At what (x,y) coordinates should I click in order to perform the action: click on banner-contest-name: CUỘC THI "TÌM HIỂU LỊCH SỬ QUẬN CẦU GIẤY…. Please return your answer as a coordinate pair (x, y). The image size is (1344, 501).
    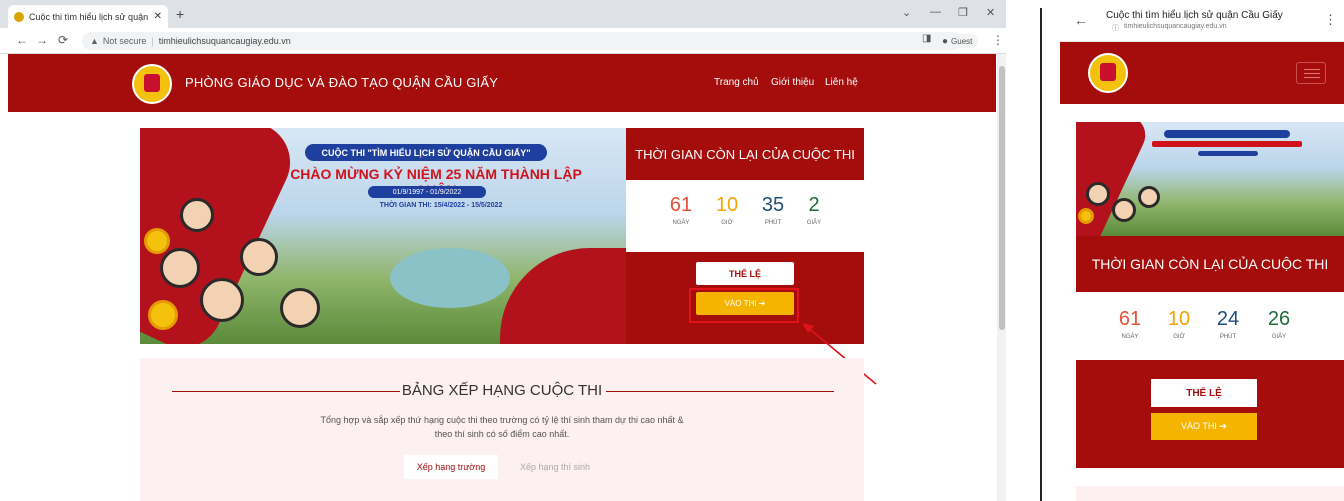
    Looking at the image, I should click on (426, 152).